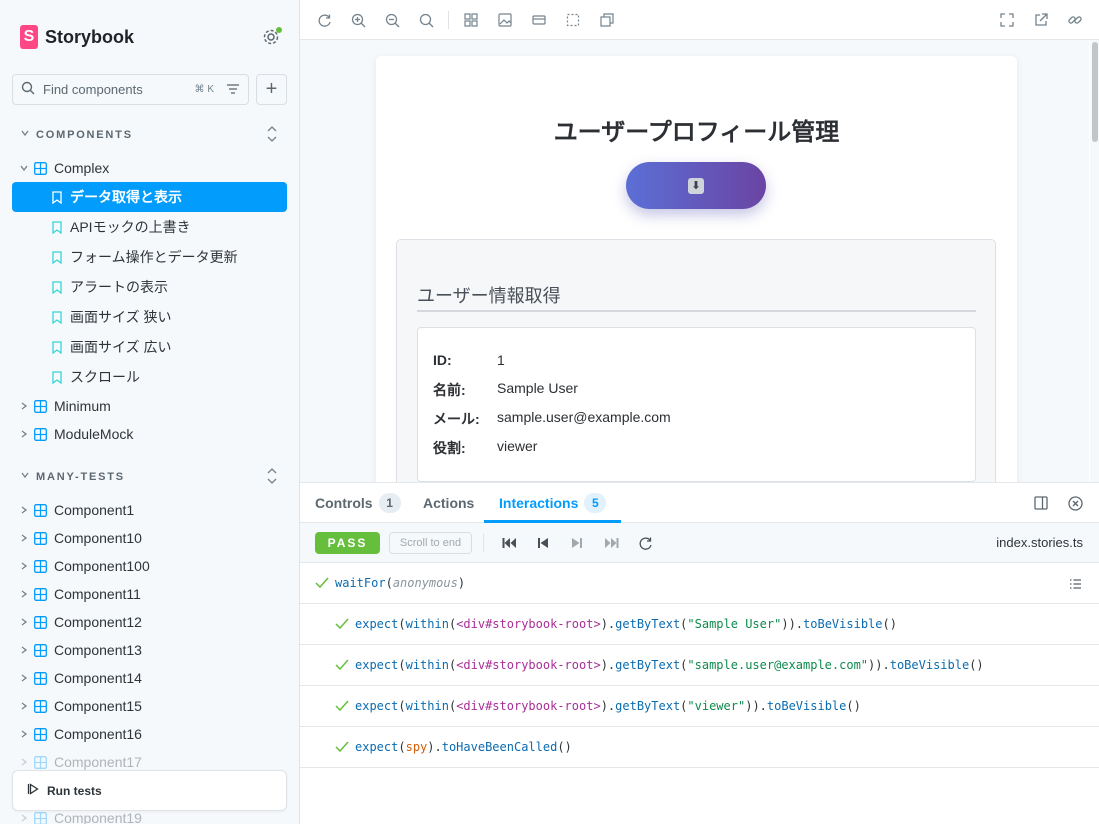 This screenshot has width=1099, height=824. I want to click on tab-label: Actions, so click(449, 503).